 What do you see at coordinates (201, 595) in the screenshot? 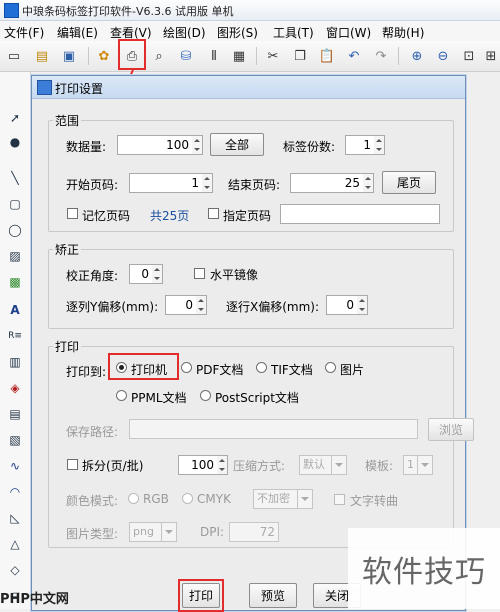
I see `print-button: 打印` at bounding box center [201, 595].